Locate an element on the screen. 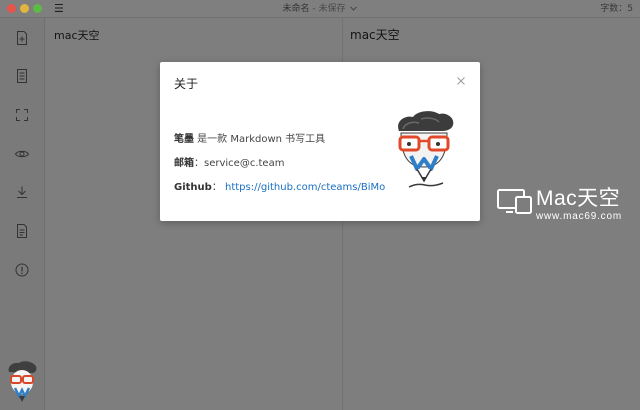  fullscreen-icon is located at coordinates (22, 115).